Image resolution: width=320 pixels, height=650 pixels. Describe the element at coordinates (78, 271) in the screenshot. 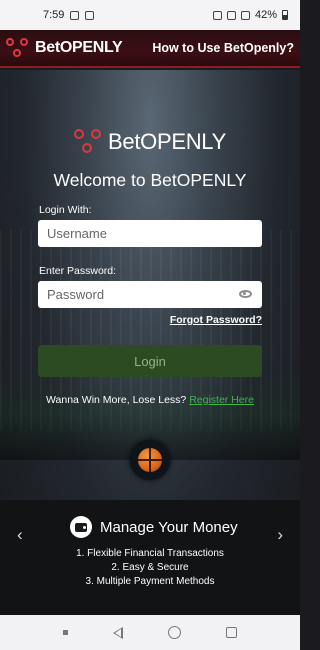

I see `password-label: Enter Password:` at that location.